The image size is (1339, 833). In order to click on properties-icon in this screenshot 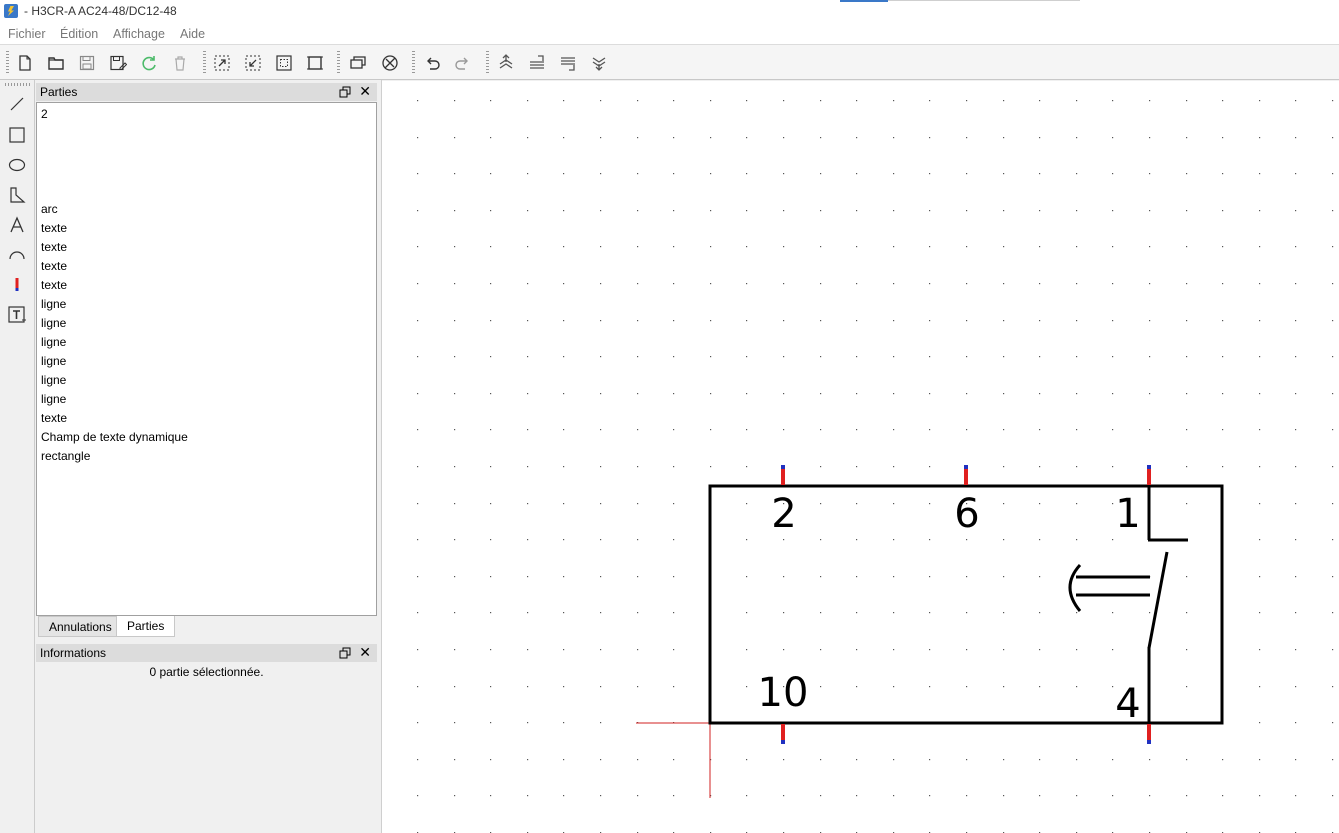, I will do `click(358, 63)`.